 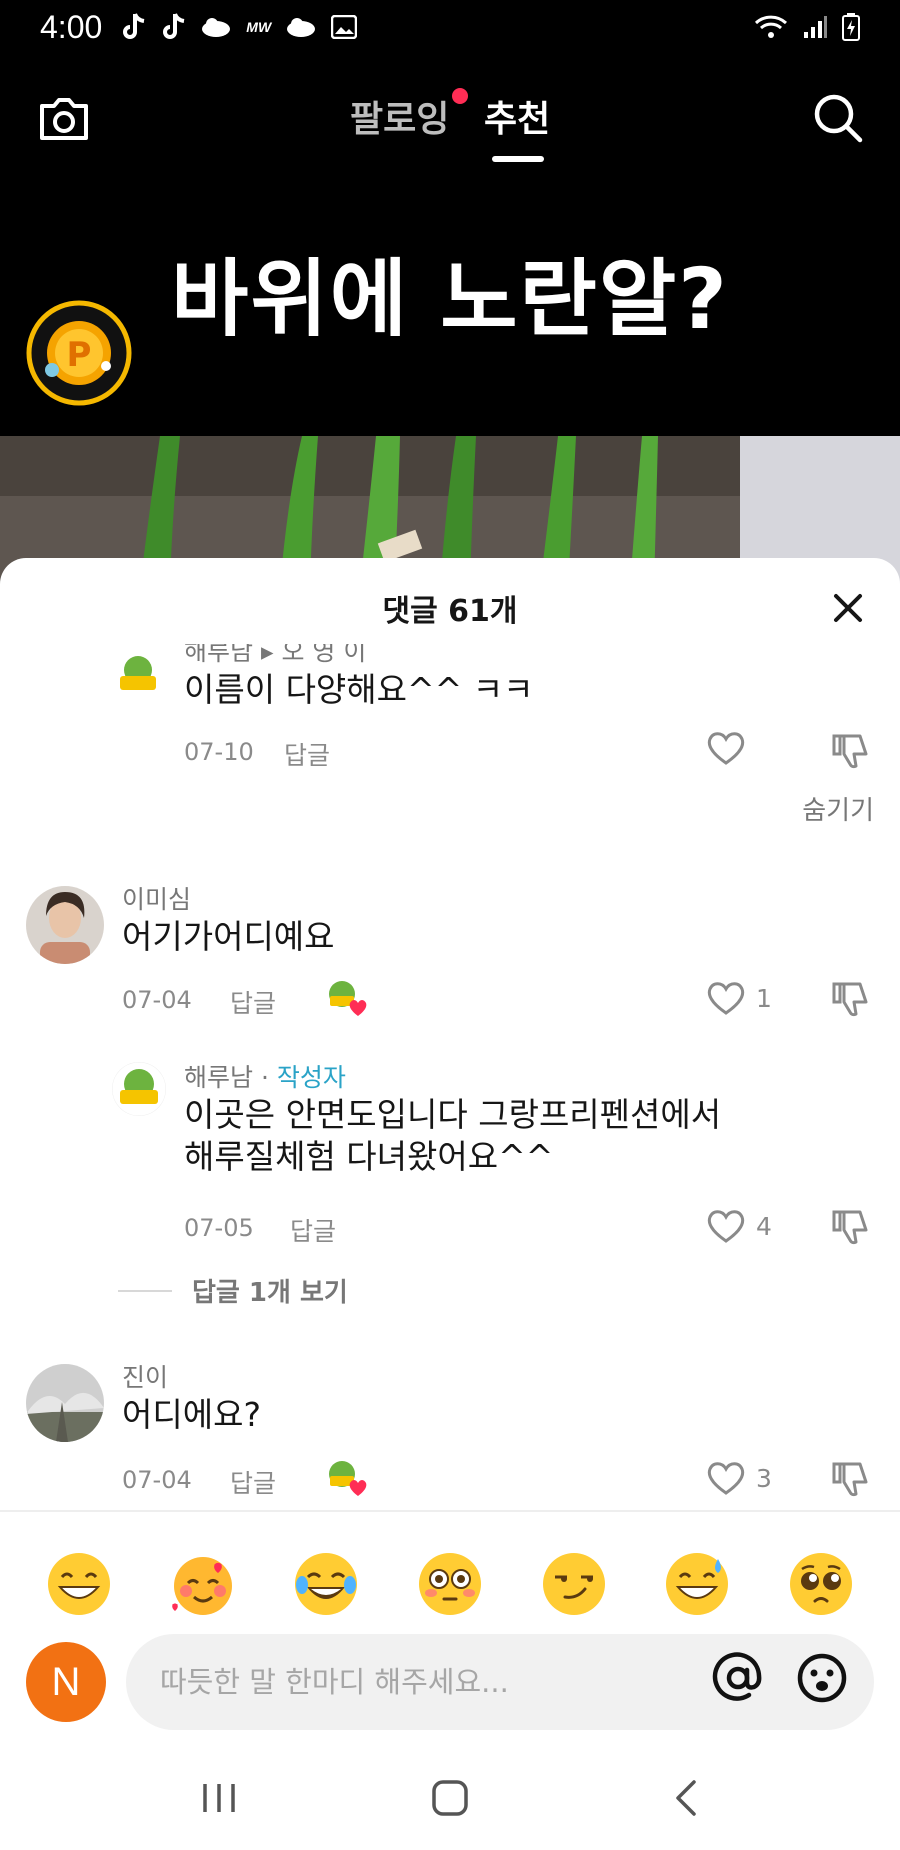 What do you see at coordinates (822, 1678) in the screenshot?
I see `emoji-picker-icon` at bounding box center [822, 1678].